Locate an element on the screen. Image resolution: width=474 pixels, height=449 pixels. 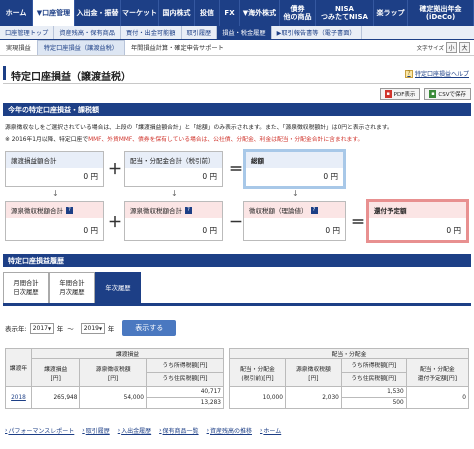
equals-op: ＝ is located at coordinates (236, 170).